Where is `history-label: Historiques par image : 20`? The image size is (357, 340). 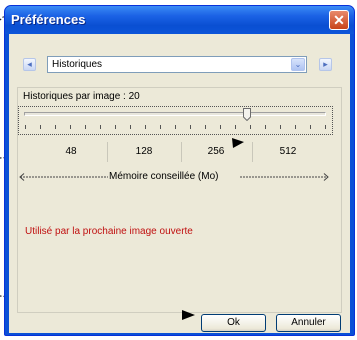
history-label: Historiques par image : 20 is located at coordinates (81, 96).